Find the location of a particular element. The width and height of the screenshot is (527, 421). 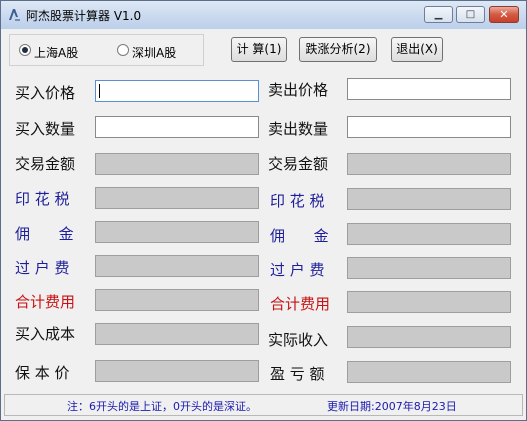

sell-transfer-fee-output is located at coordinates (429, 268).